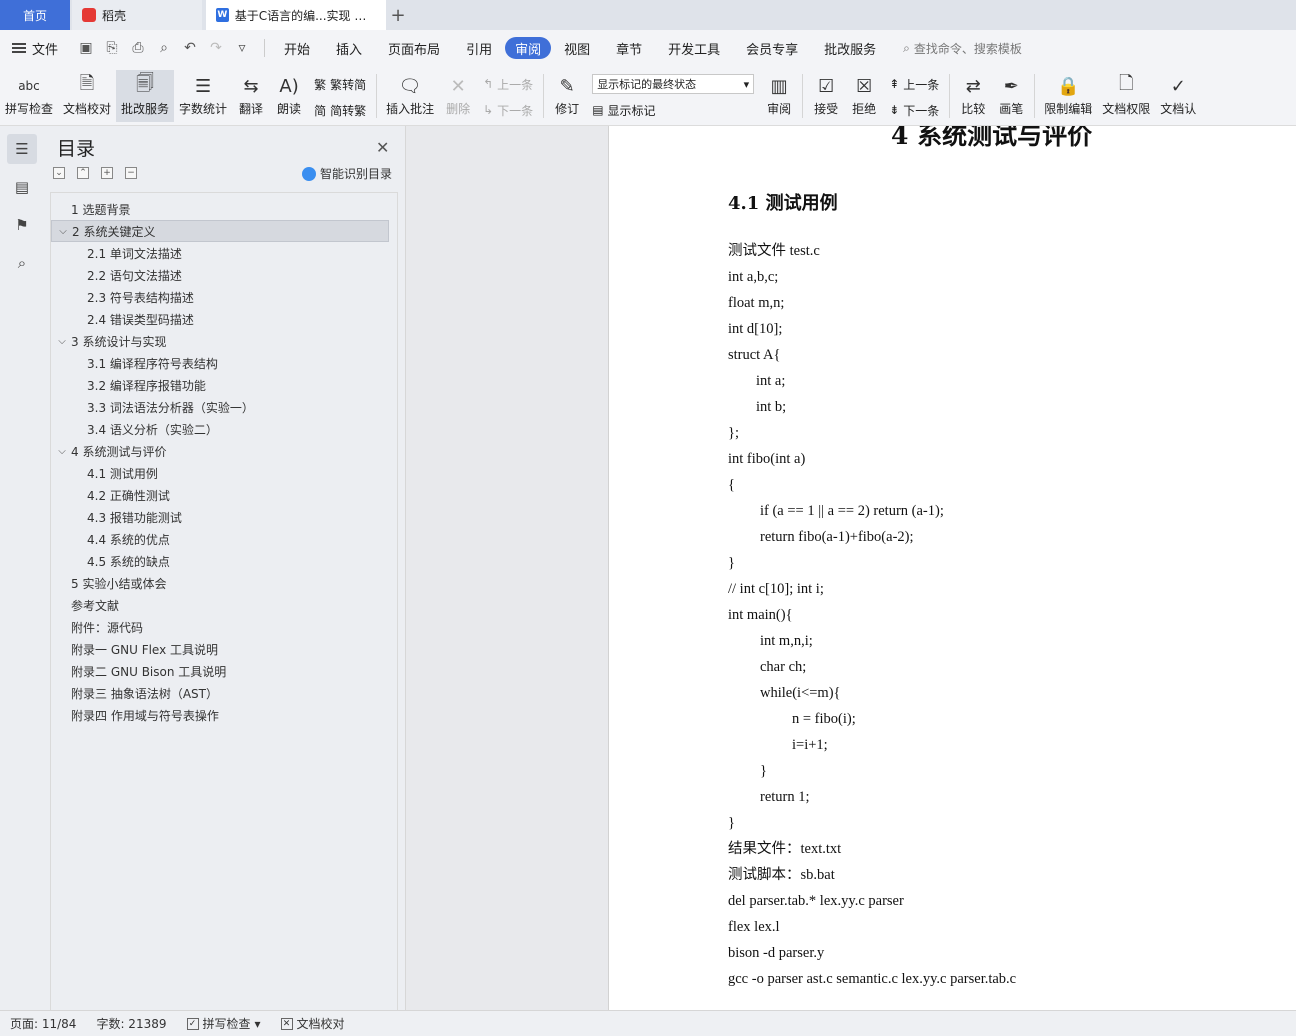  I want to click on page-indicator: 页面: 11/84, so click(43, 1023).